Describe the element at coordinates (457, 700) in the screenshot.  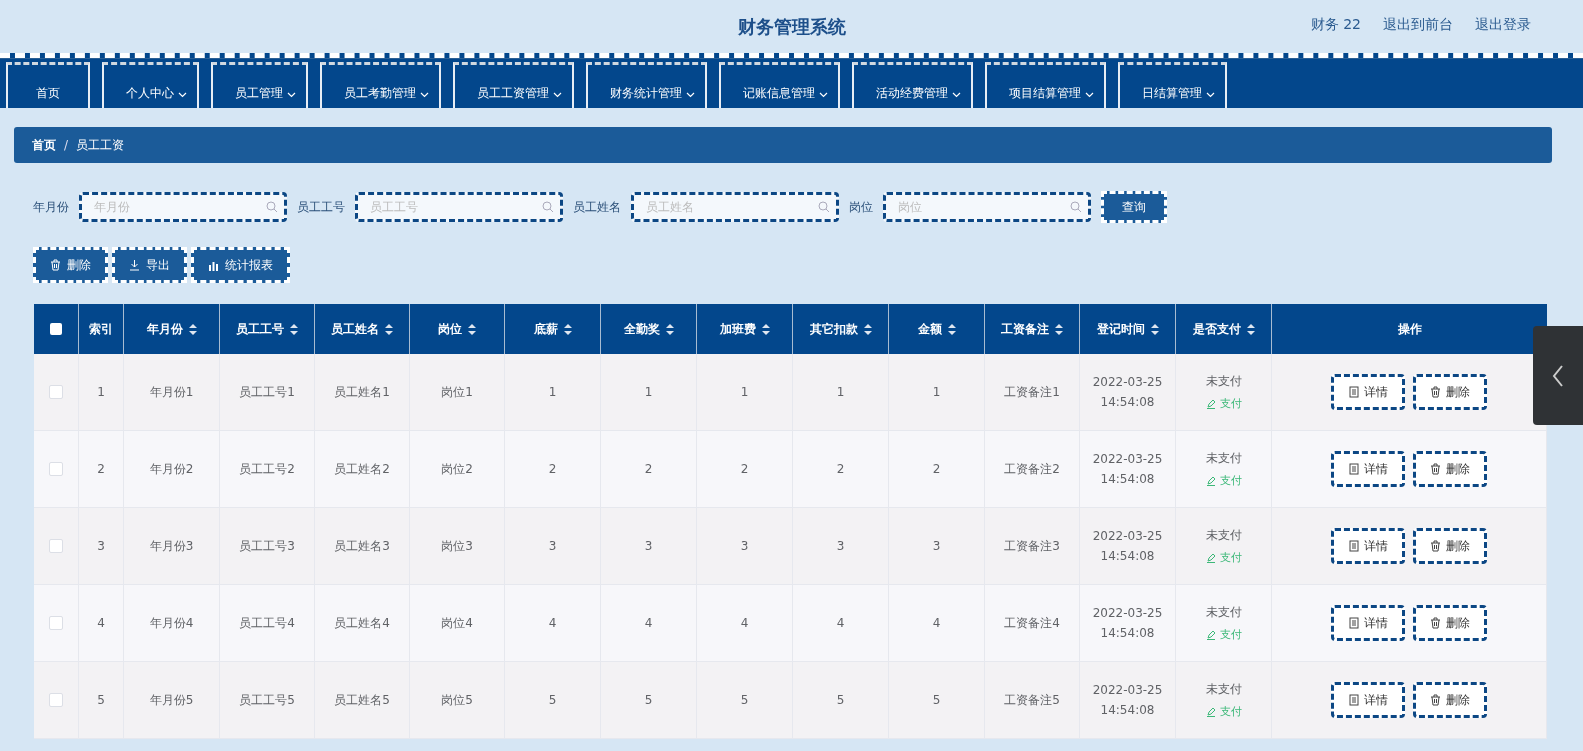
I see `table-cell: 岗位5` at that location.